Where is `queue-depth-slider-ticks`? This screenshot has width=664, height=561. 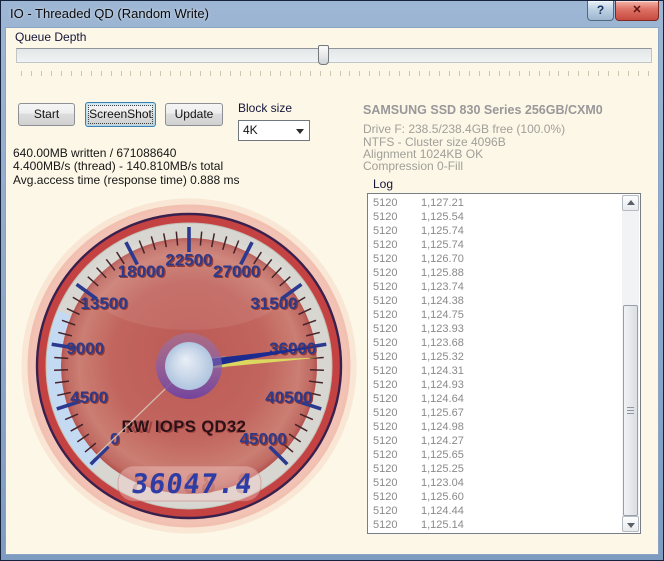
queue-depth-slider-ticks is located at coordinates (335, 74).